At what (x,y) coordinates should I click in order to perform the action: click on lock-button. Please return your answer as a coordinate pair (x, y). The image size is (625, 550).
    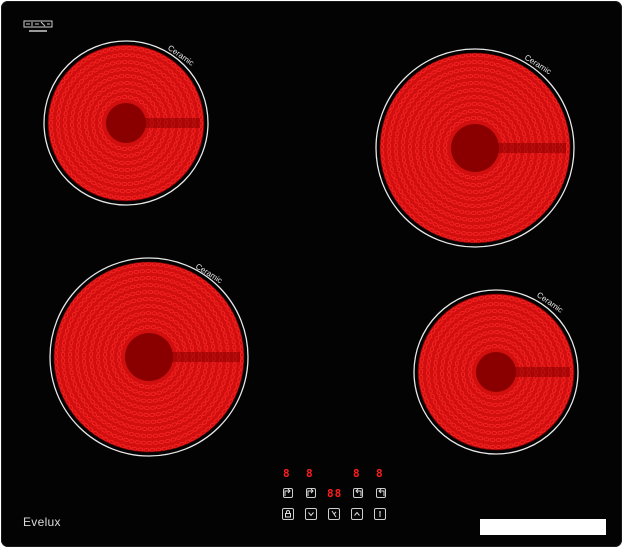
    Looking at the image, I should click on (288, 514).